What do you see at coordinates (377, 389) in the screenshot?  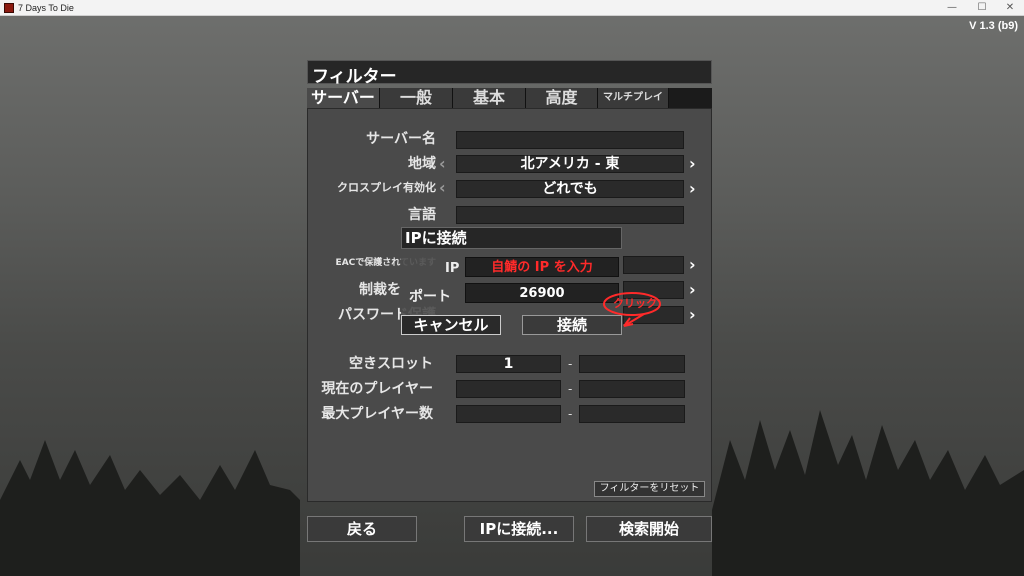 I see `current-players-label: 現在のプレイヤー` at bounding box center [377, 389].